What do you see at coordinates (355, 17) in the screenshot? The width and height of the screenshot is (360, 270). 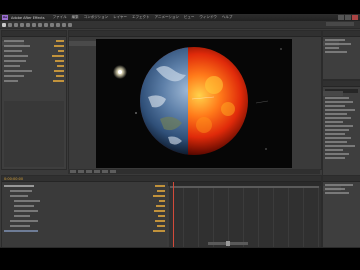 I see `close-icon` at bounding box center [355, 17].